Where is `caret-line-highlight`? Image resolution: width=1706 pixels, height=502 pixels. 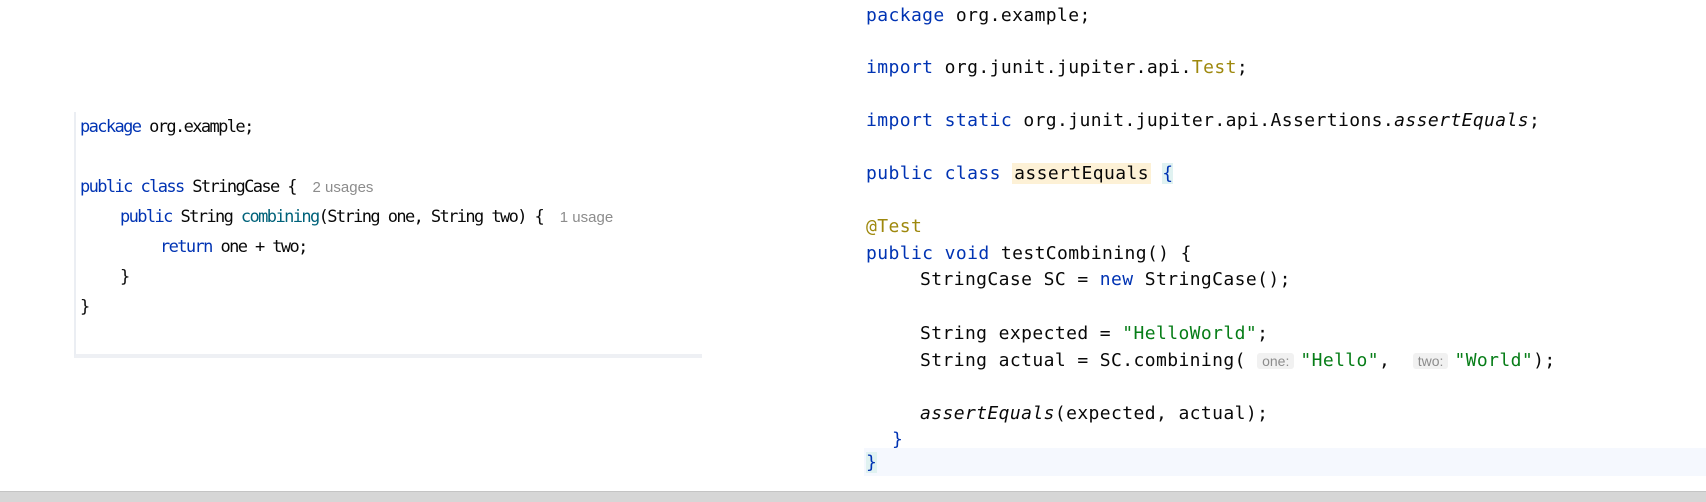 caret-line-highlight is located at coordinates (1285, 462).